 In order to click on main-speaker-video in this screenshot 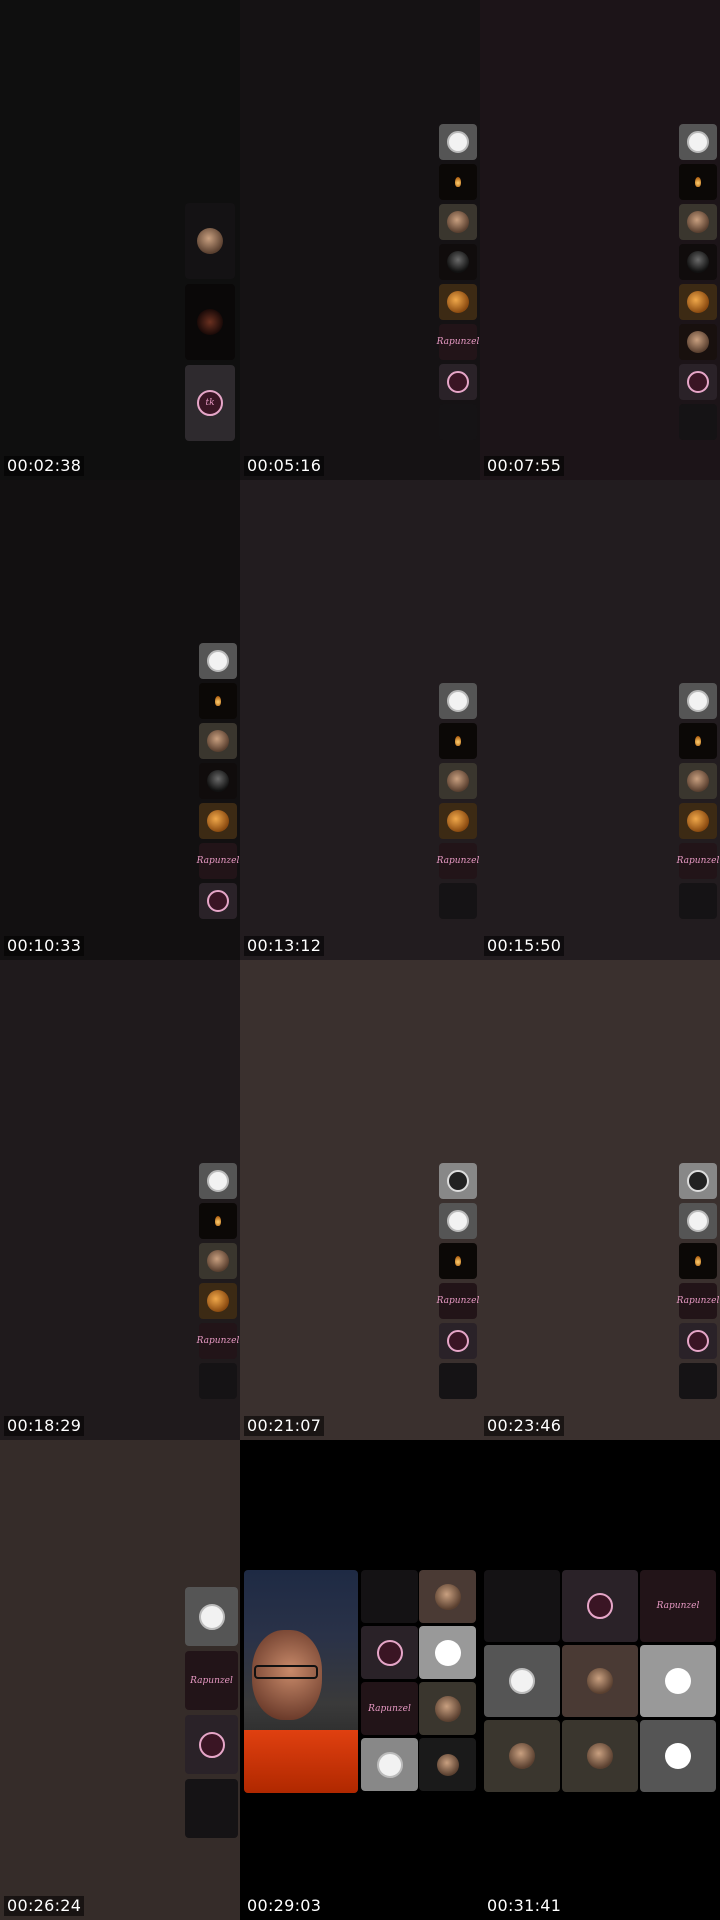, I will do `click(301, 1681)`.